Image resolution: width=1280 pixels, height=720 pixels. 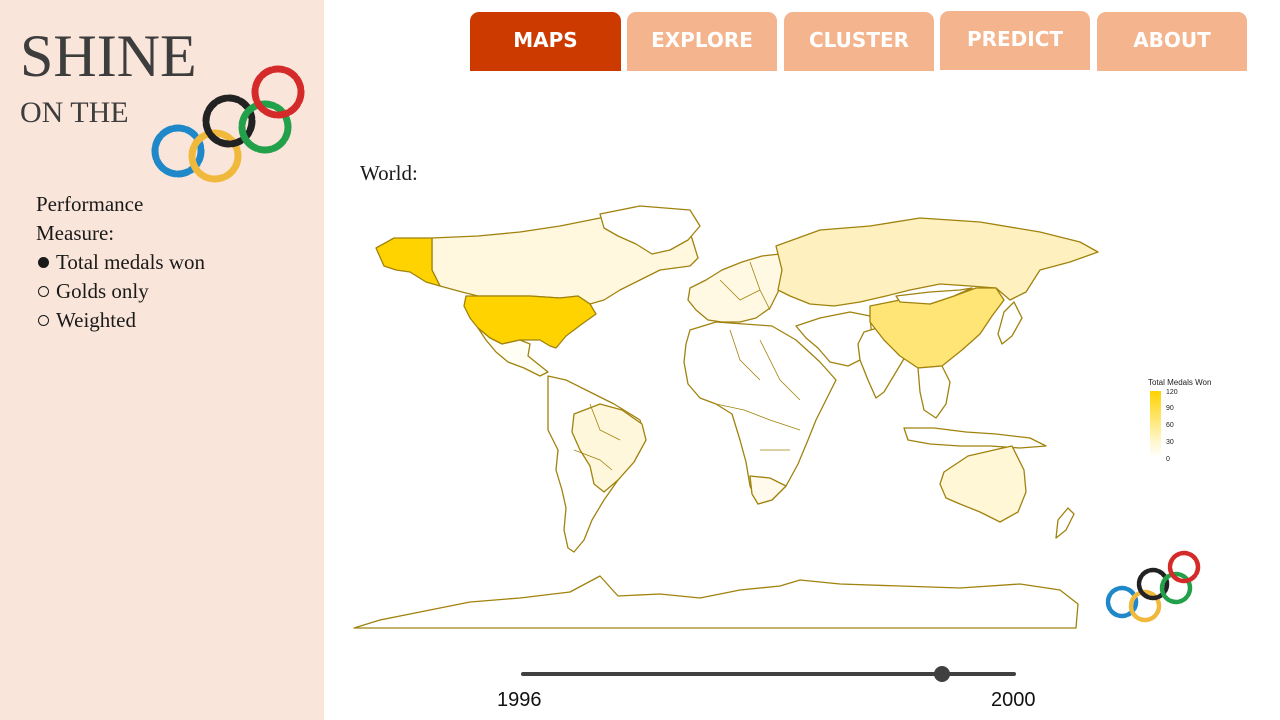 What do you see at coordinates (1155, 424) in the screenshot?
I see `legend-color-bar` at bounding box center [1155, 424].